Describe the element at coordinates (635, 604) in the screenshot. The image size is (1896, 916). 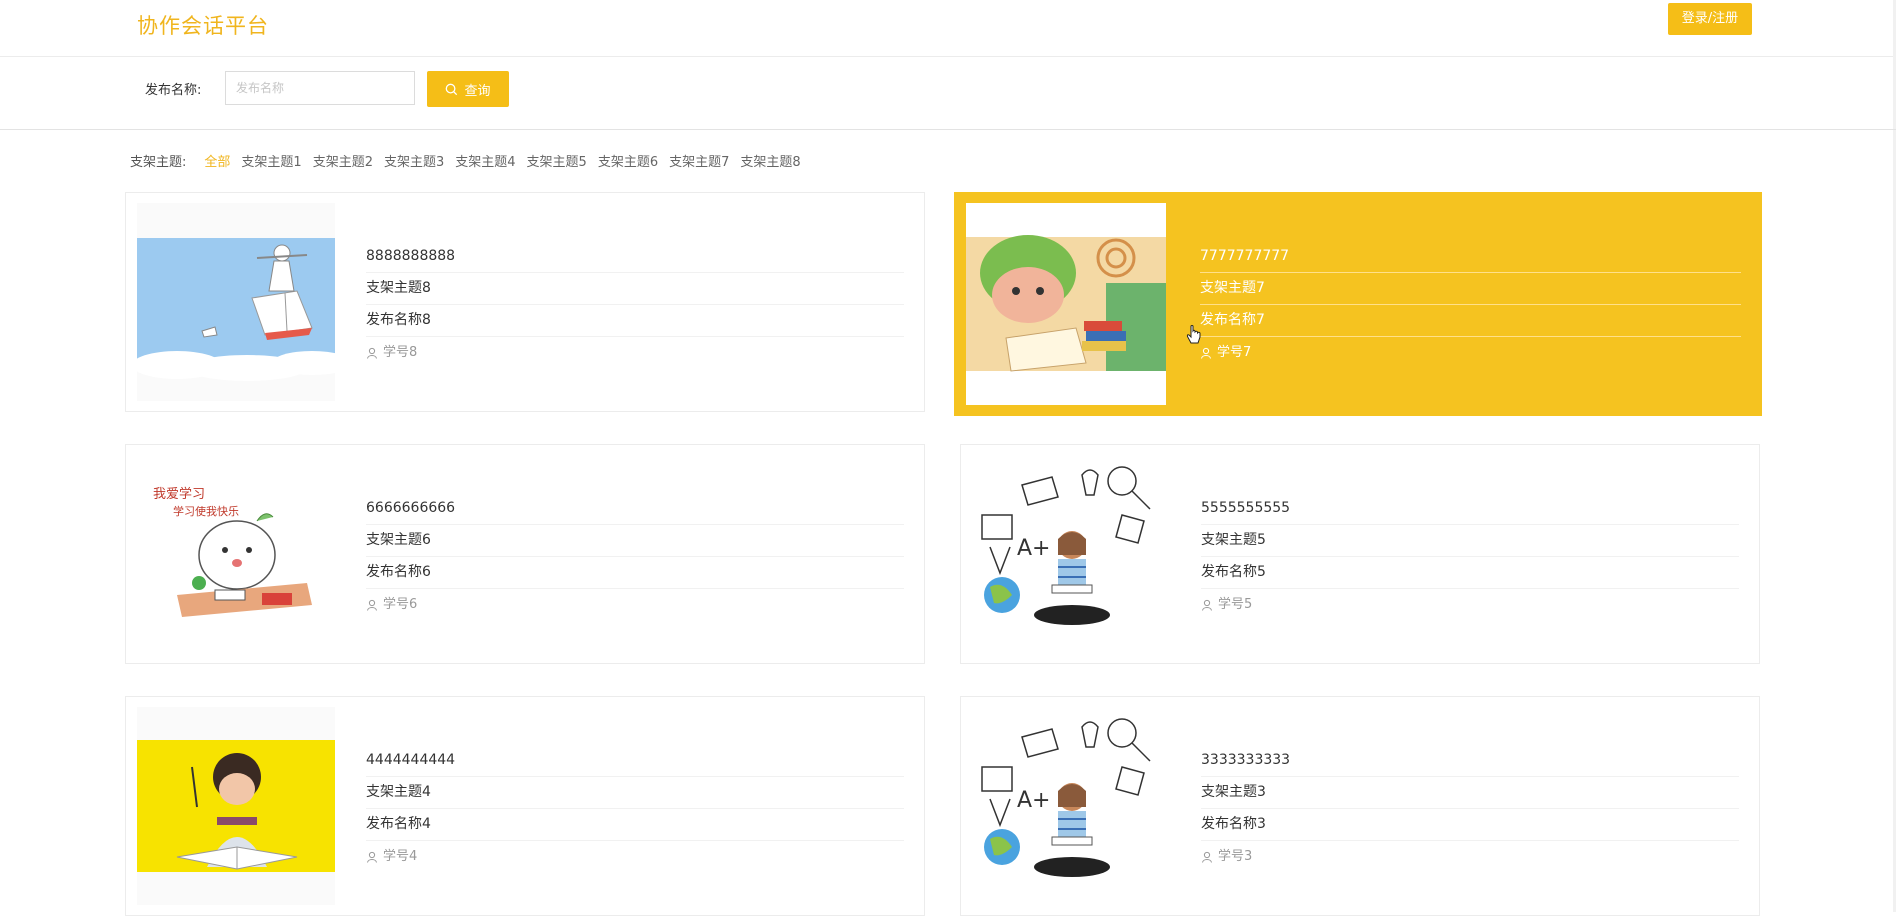
I see `post-student: 学号6` at that location.